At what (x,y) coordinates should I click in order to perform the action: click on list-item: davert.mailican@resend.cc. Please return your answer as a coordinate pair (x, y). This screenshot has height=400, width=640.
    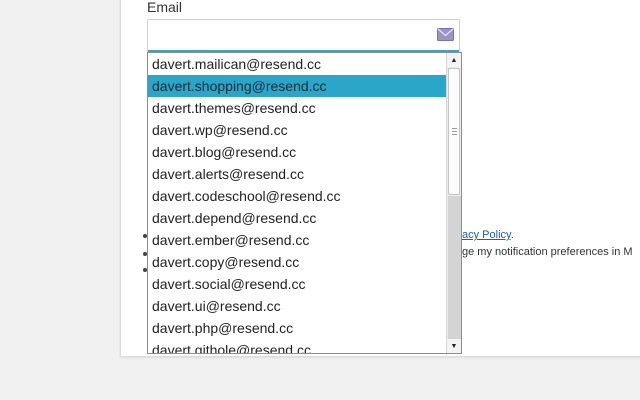
    Looking at the image, I should click on (297, 64).